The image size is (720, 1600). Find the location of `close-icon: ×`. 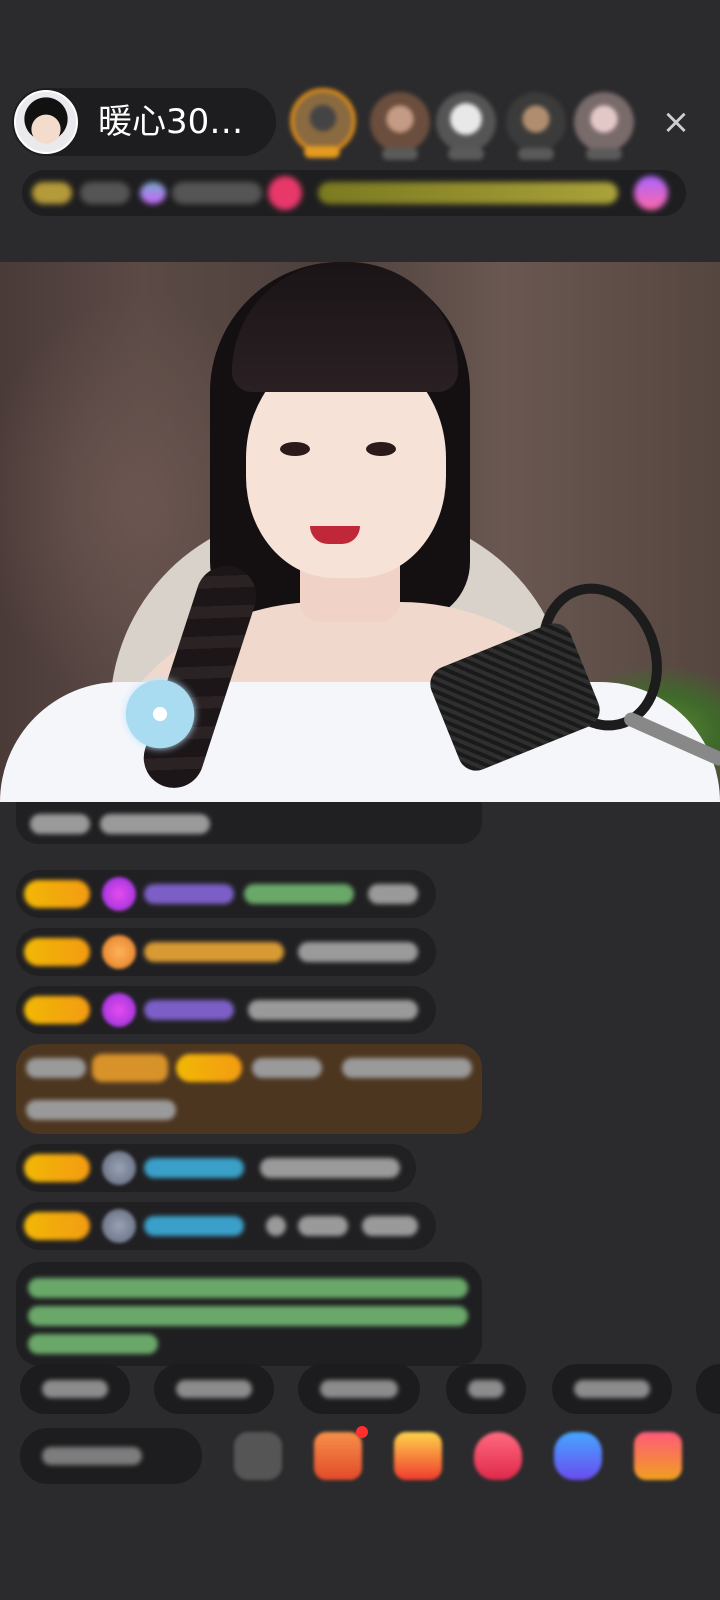

close-icon: × is located at coordinates (676, 122).